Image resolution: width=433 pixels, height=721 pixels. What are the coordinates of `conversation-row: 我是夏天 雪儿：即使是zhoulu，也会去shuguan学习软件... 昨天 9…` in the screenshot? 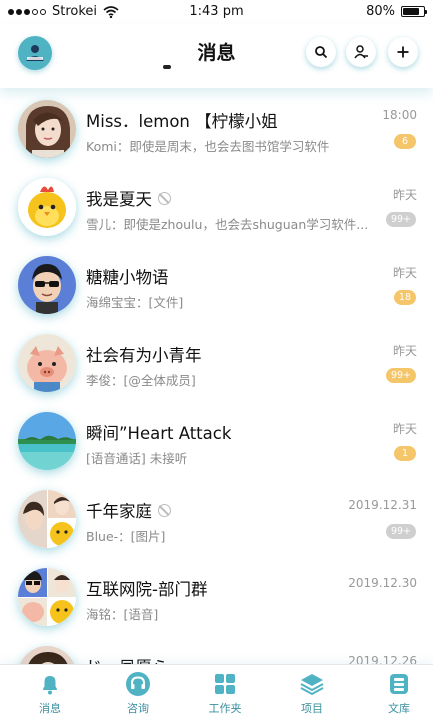 It's located at (216, 210).